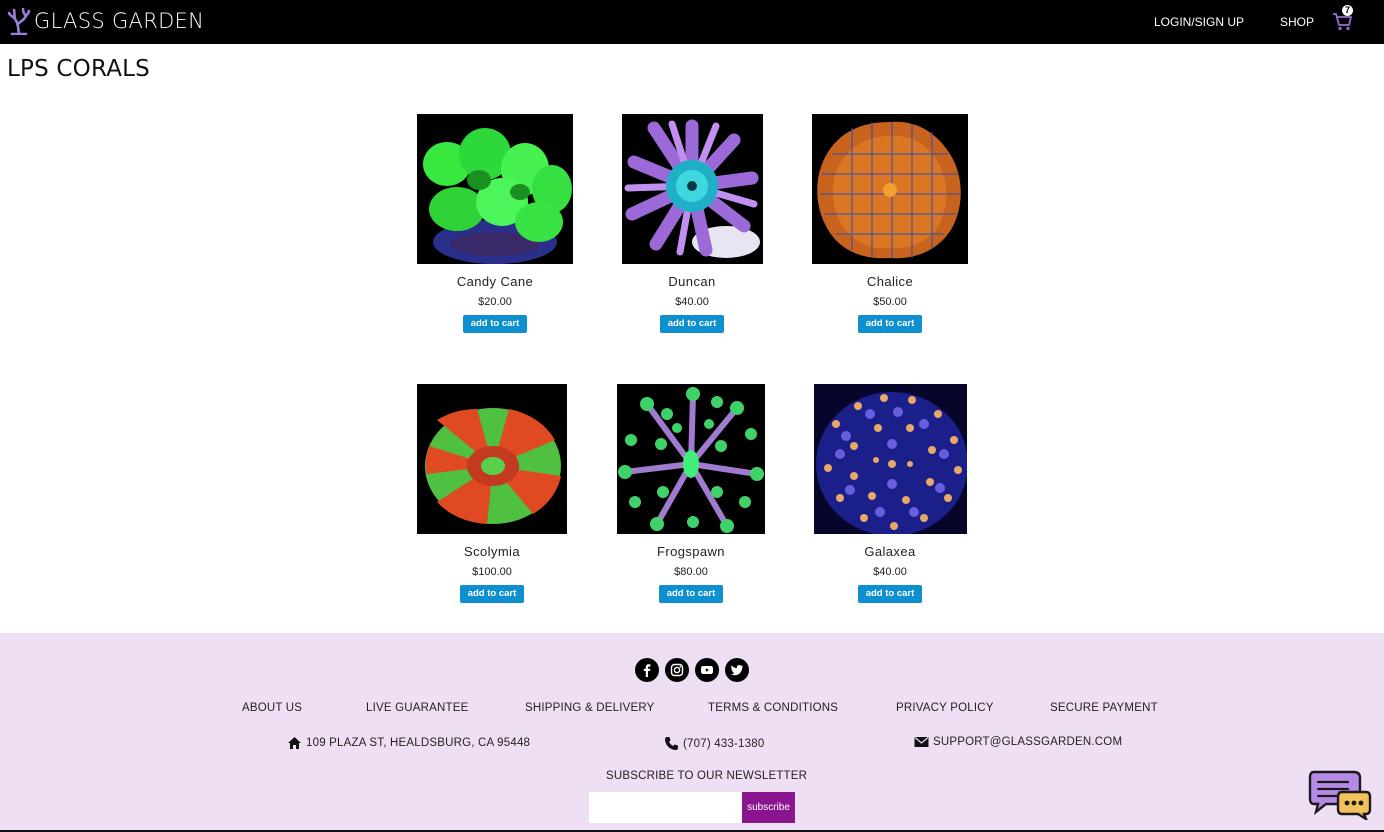 The image size is (1384, 832). What do you see at coordinates (768, 807) in the screenshot?
I see `subscribe-button: subscribe` at bounding box center [768, 807].